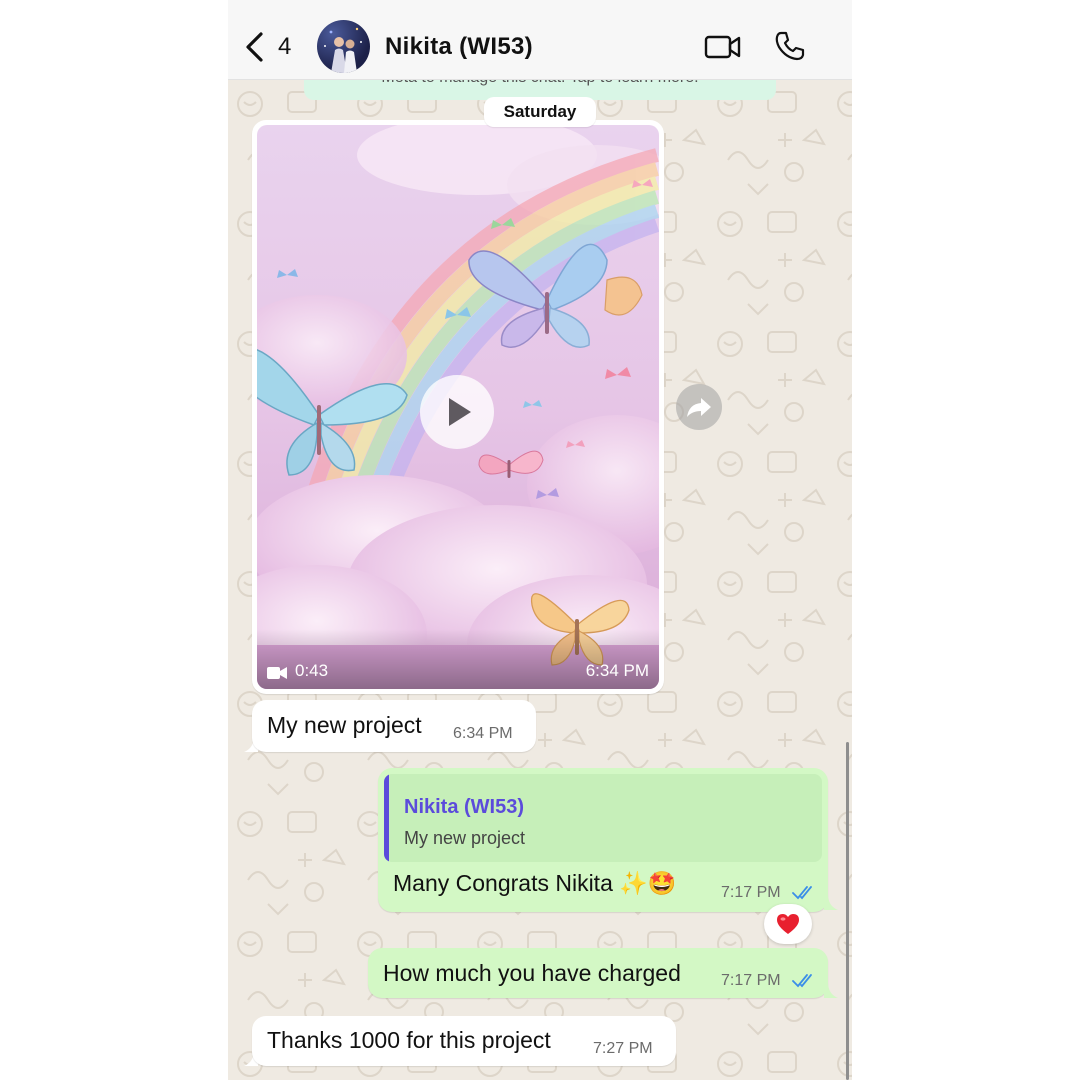 The image size is (1080, 1080). What do you see at coordinates (409, 1040) in the screenshot?
I see `message-text: Thanks 1000 for this project` at bounding box center [409, 1040].